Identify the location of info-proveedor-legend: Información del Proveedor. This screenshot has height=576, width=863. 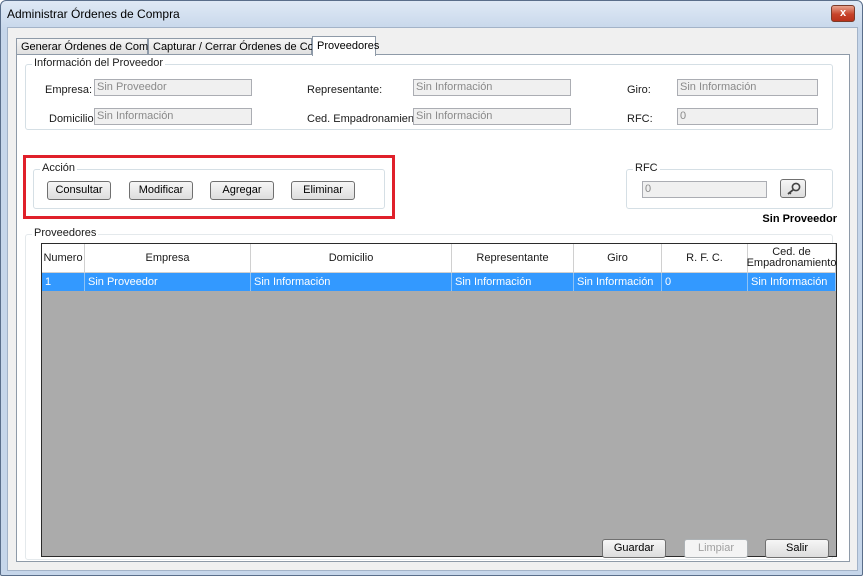
(99, 63).